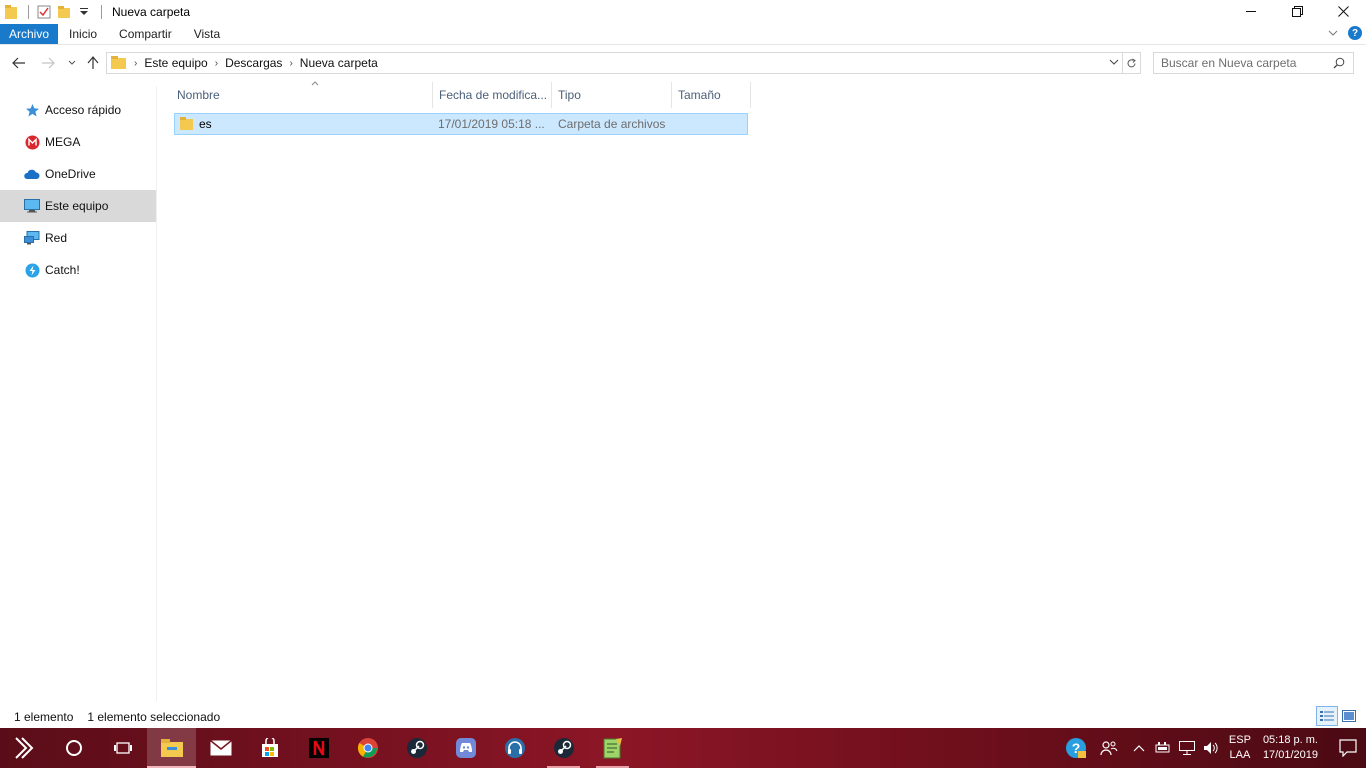  Describe the element at coordinates (32, 270) in the screenshot. I see `catch-icon` at that location.